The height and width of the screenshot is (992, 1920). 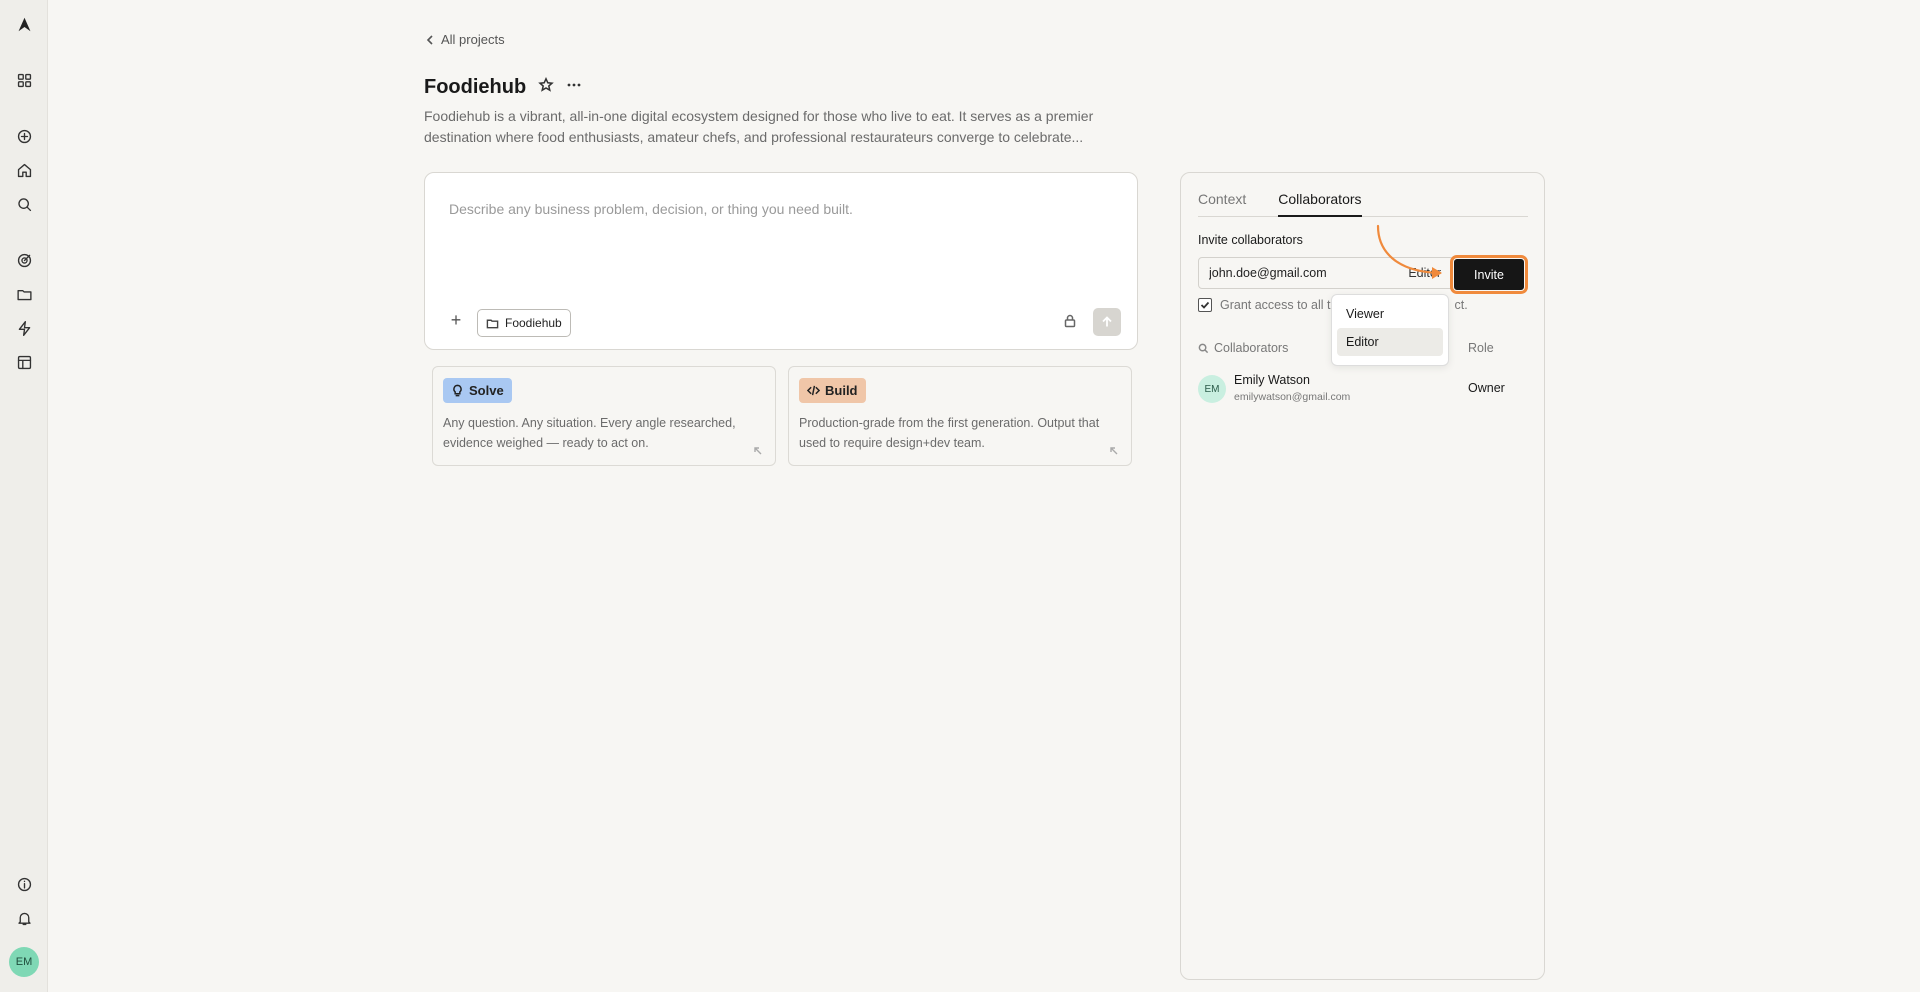 What do you see at coordinates (429, 39) in the screenshot?
I see `chevron-left-icon` at bounding box center [429, 39].